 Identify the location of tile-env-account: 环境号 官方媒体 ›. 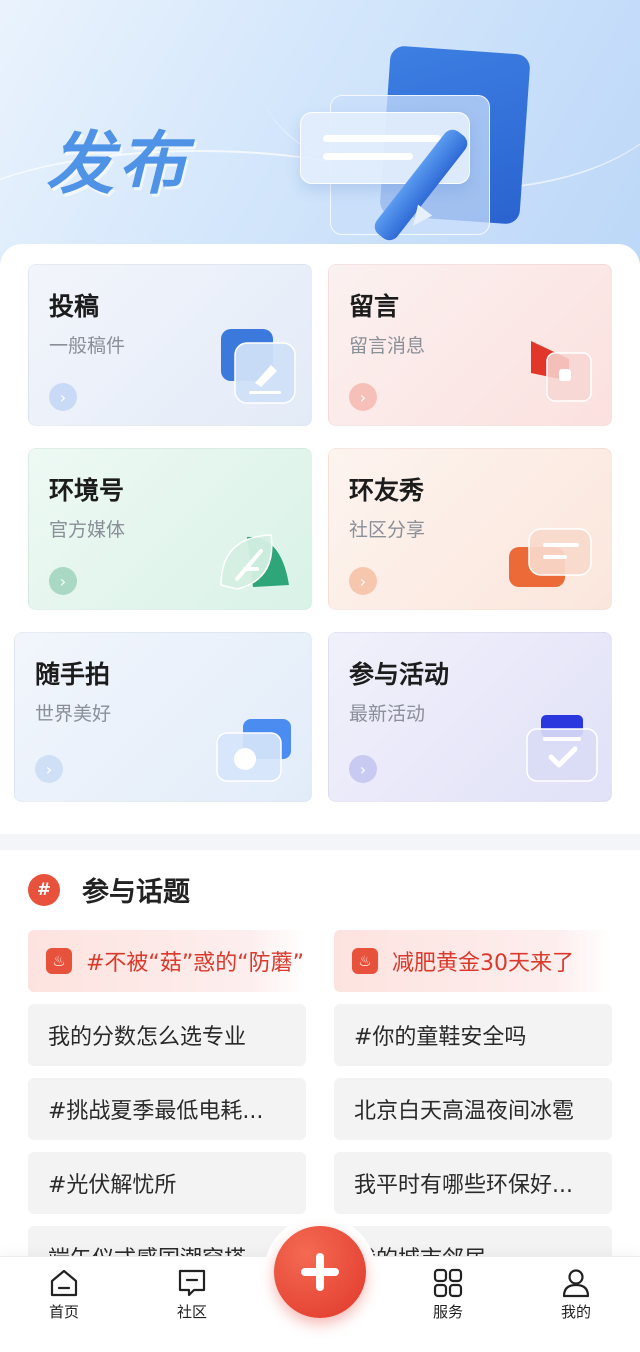
(170, 529).